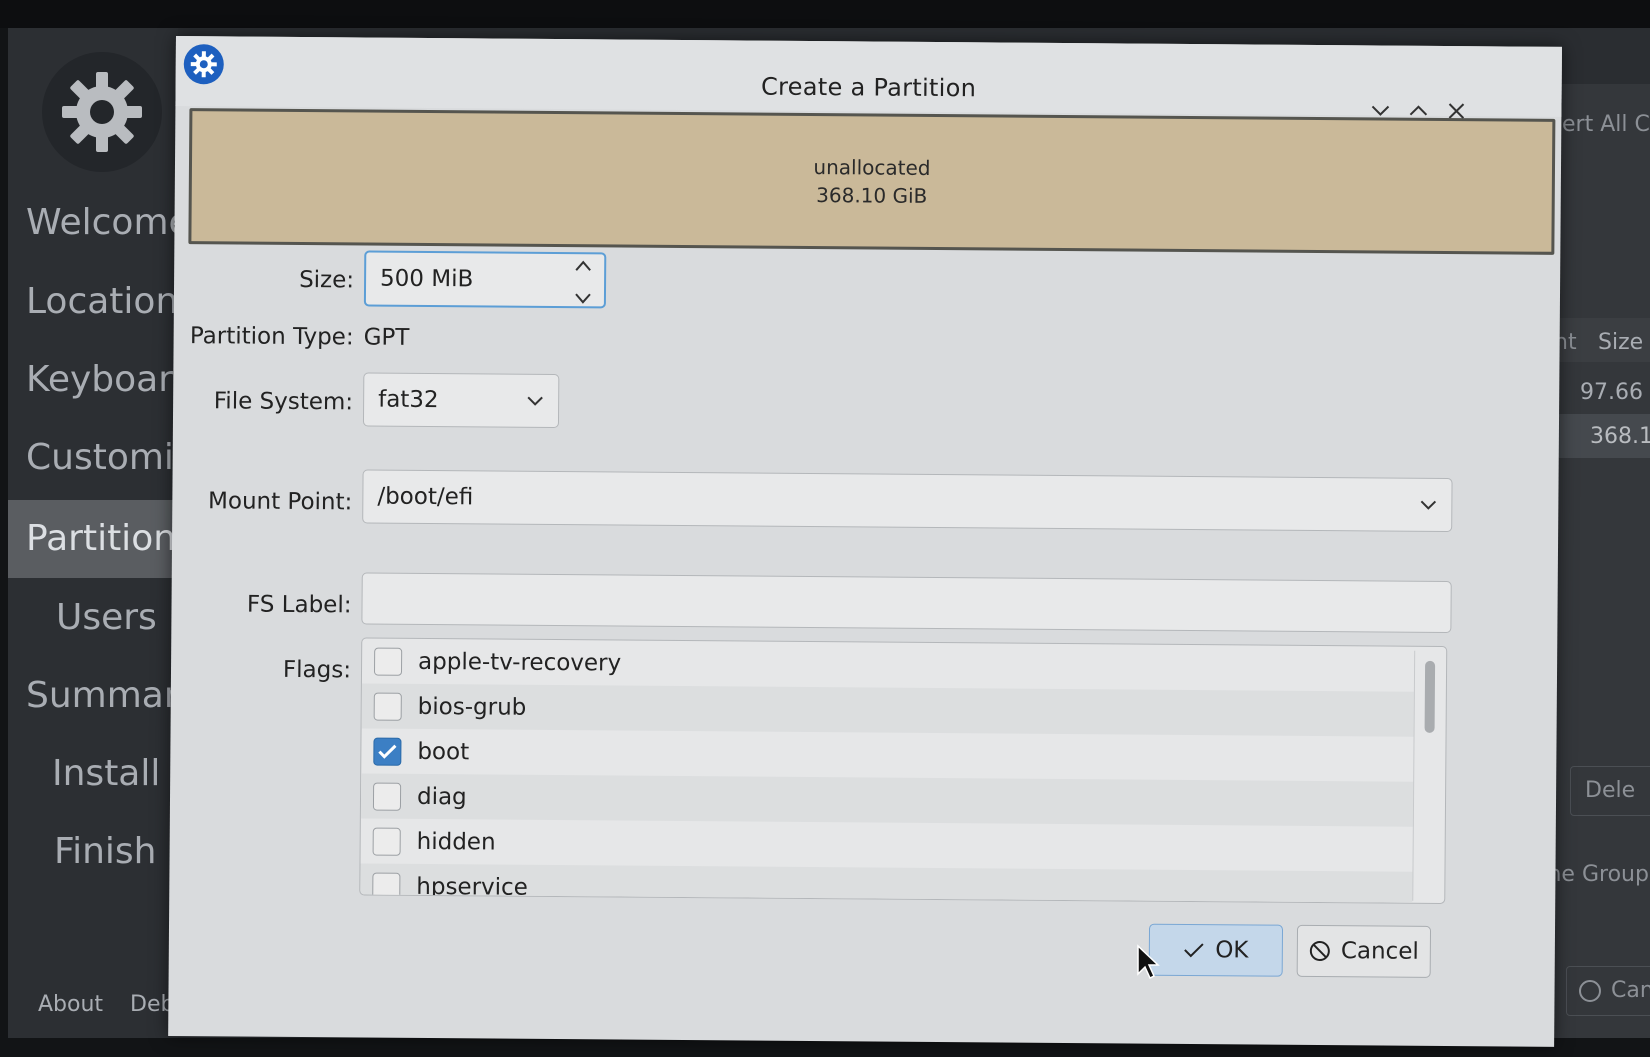 Image resolution: width=1650 pixels, height=1057 pixels. Describe the element at coordinates (1606, 124) in the screenshot. I see `revert-all-changes-button: ert All Ch` at that location.